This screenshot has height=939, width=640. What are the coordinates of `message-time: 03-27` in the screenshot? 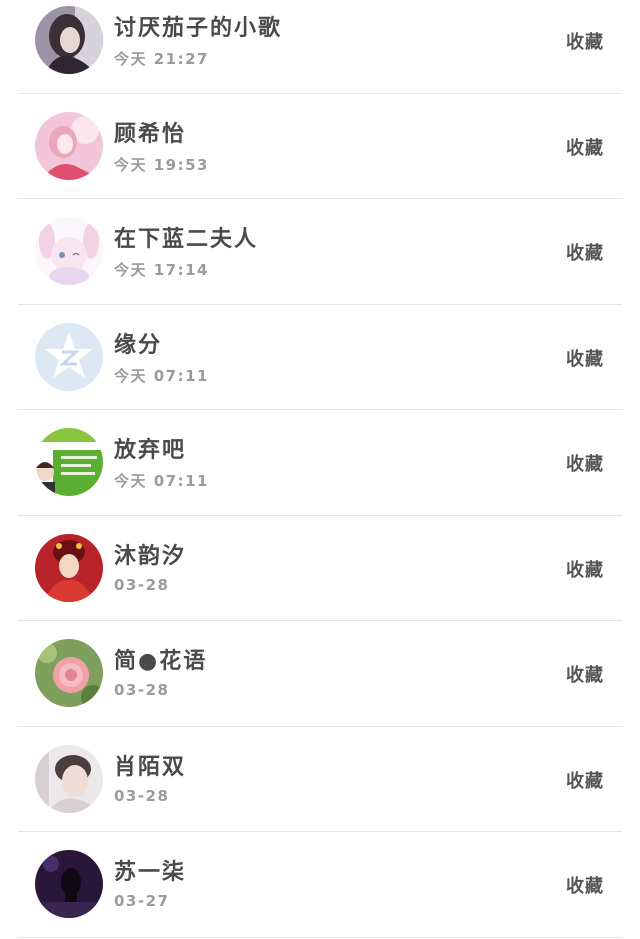 It's located at (142, 901).